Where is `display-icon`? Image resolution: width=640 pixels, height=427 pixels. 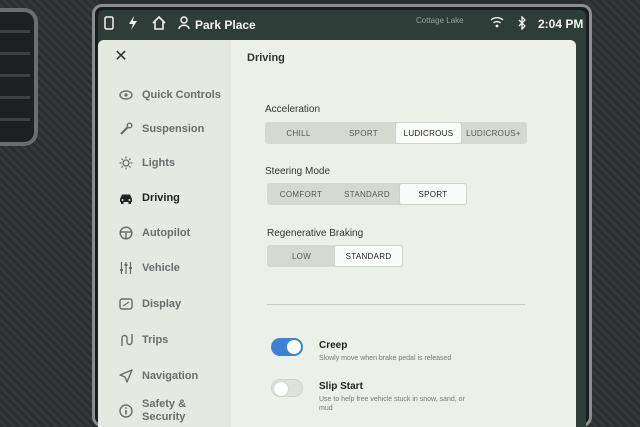 display-icon is located at coordinates (126, 304).